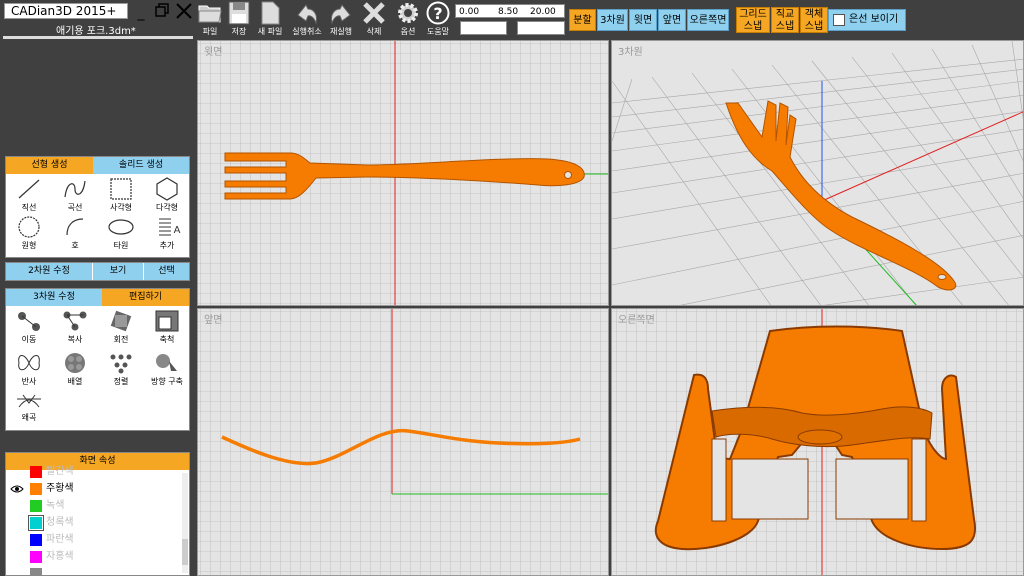 This screenshot has width=1024, height=576. I want to click on orient-tool: 방향 구축, so click(167, 369).